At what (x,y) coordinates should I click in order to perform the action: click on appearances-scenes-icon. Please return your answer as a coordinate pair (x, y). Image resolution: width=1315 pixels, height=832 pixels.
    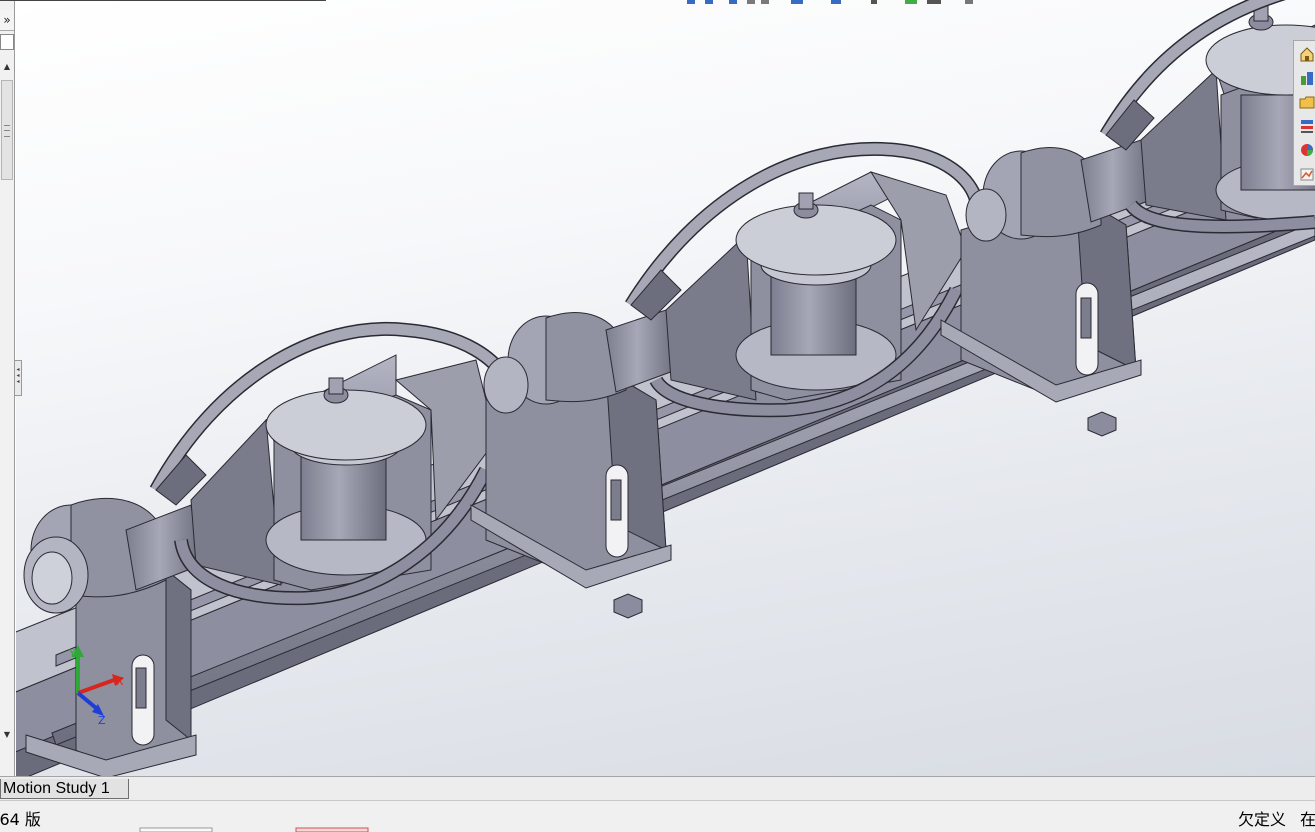
    Looking at the image, I should click on (1306, 150).